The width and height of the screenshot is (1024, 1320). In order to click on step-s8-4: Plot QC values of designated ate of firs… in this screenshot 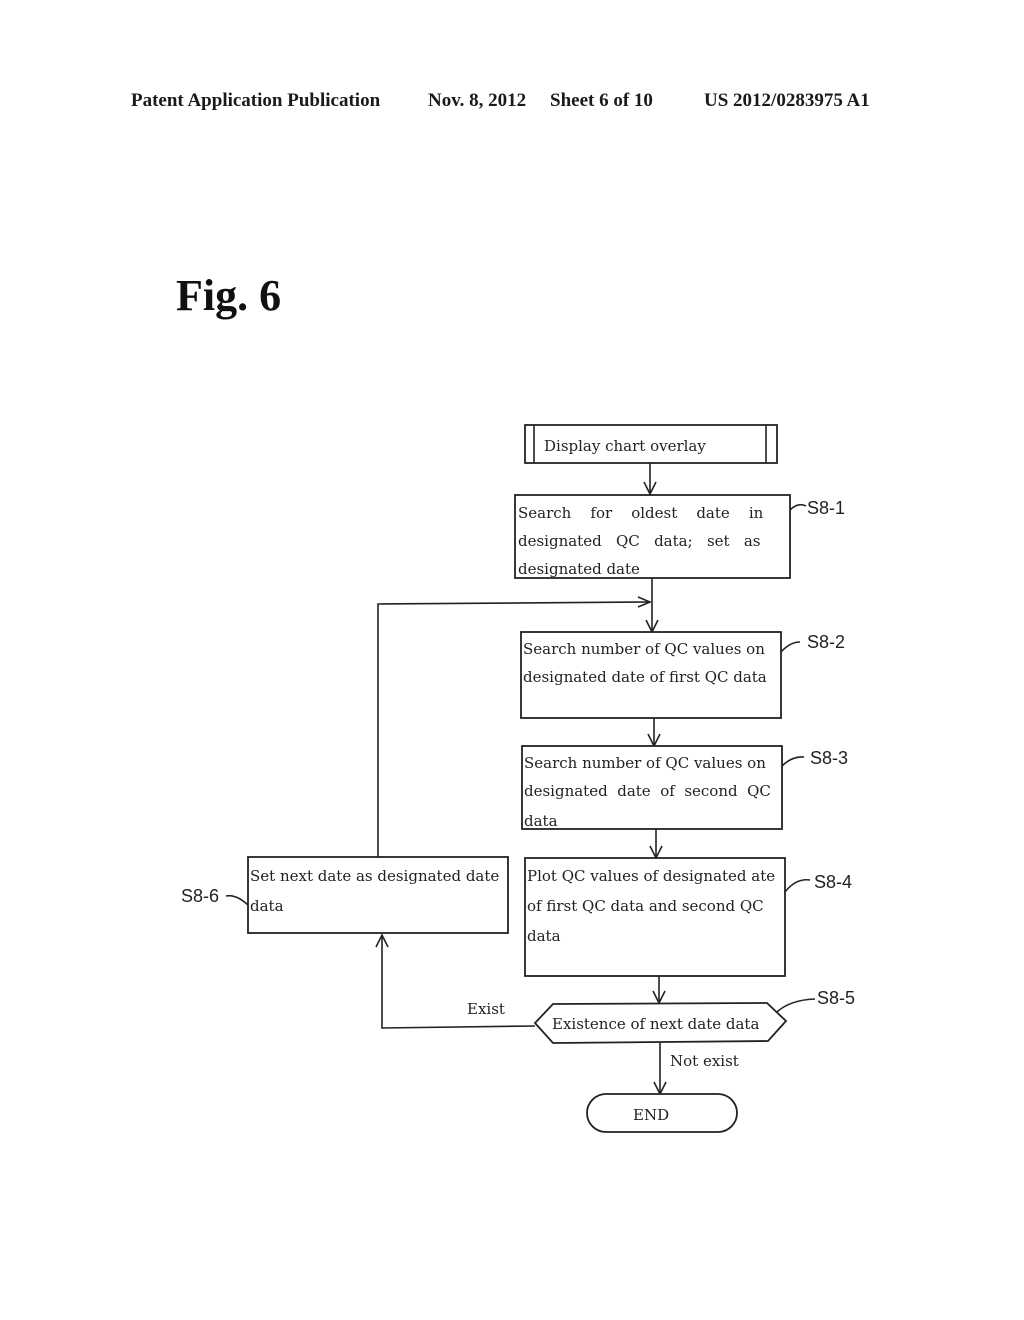, I will do `click(688, 917)`.